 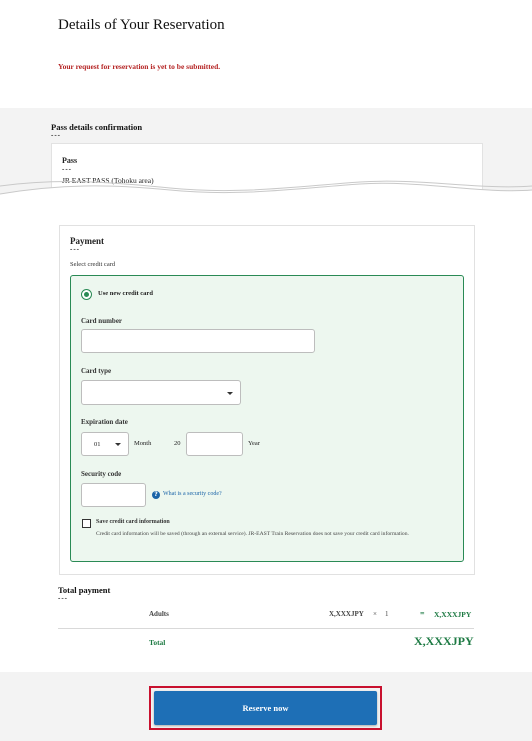 What do you see at coordinates (214, 444) in the screenshot?
I see `expiration-year-input` at bounding box center [214, 444].